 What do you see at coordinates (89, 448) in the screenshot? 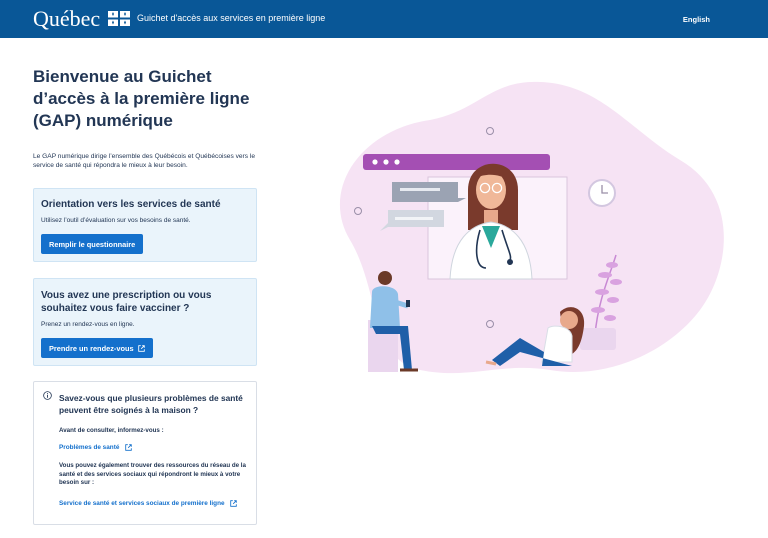
I see `link-label: Problèmes de santé` at bounding box center [89, 448].